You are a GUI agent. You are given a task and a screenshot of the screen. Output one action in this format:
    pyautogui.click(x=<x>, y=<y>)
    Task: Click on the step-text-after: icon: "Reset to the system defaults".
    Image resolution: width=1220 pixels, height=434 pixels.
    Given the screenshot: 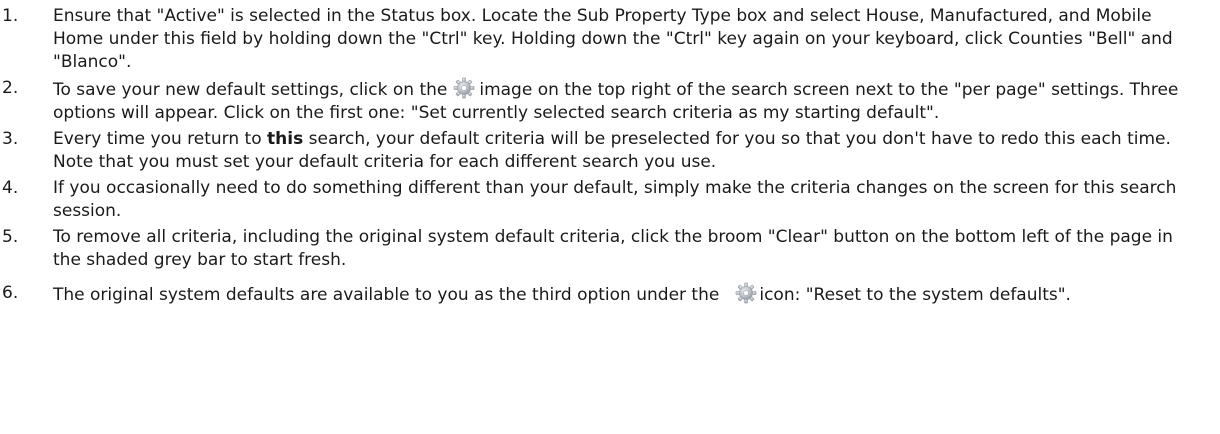 What is the action you would take?
    pyautogui.click(x=915, y=295)
    